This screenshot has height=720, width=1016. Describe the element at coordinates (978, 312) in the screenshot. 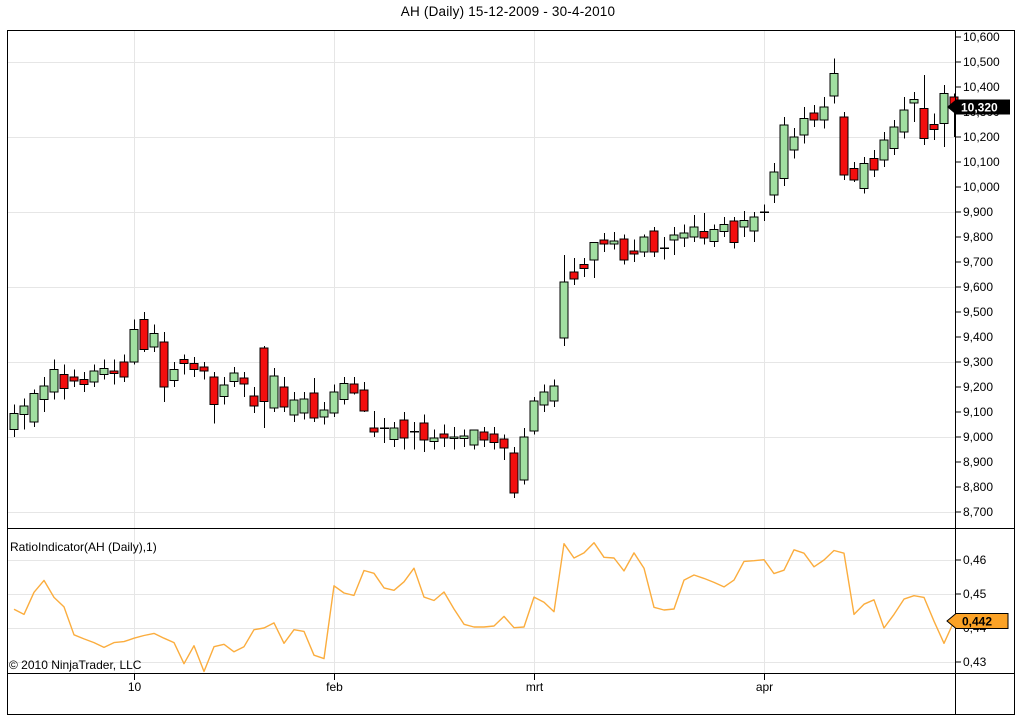

I see `price-tick-label: 9,500` at that location.